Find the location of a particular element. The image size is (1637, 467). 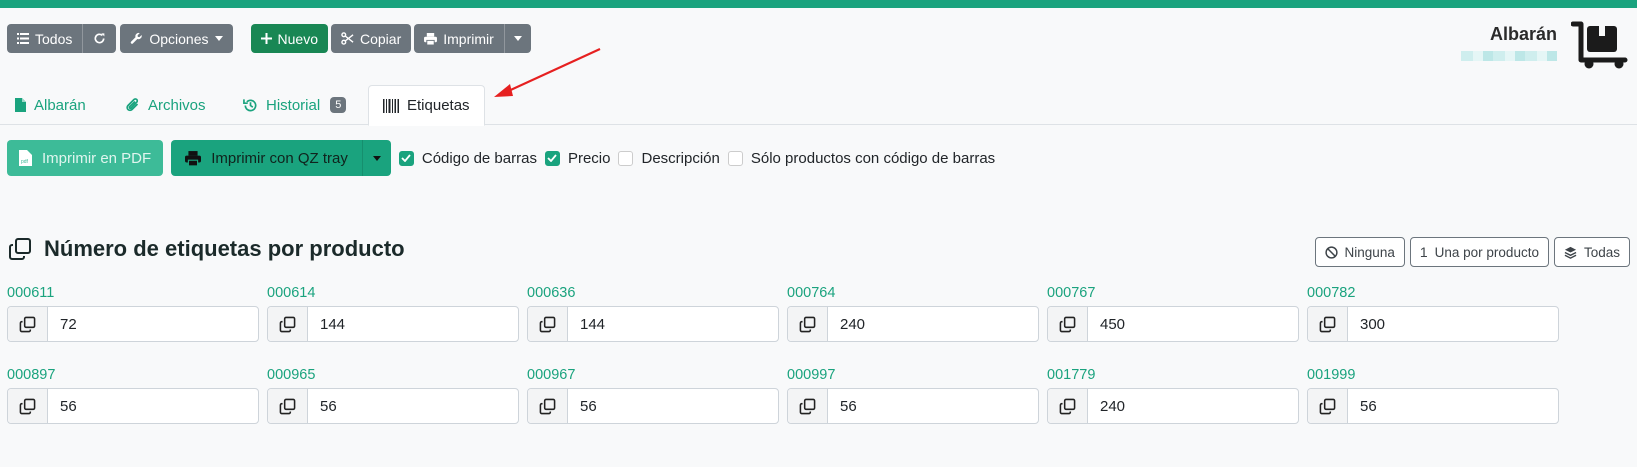

tab-historial: Historial 5 is located at coordinates (295, 105).